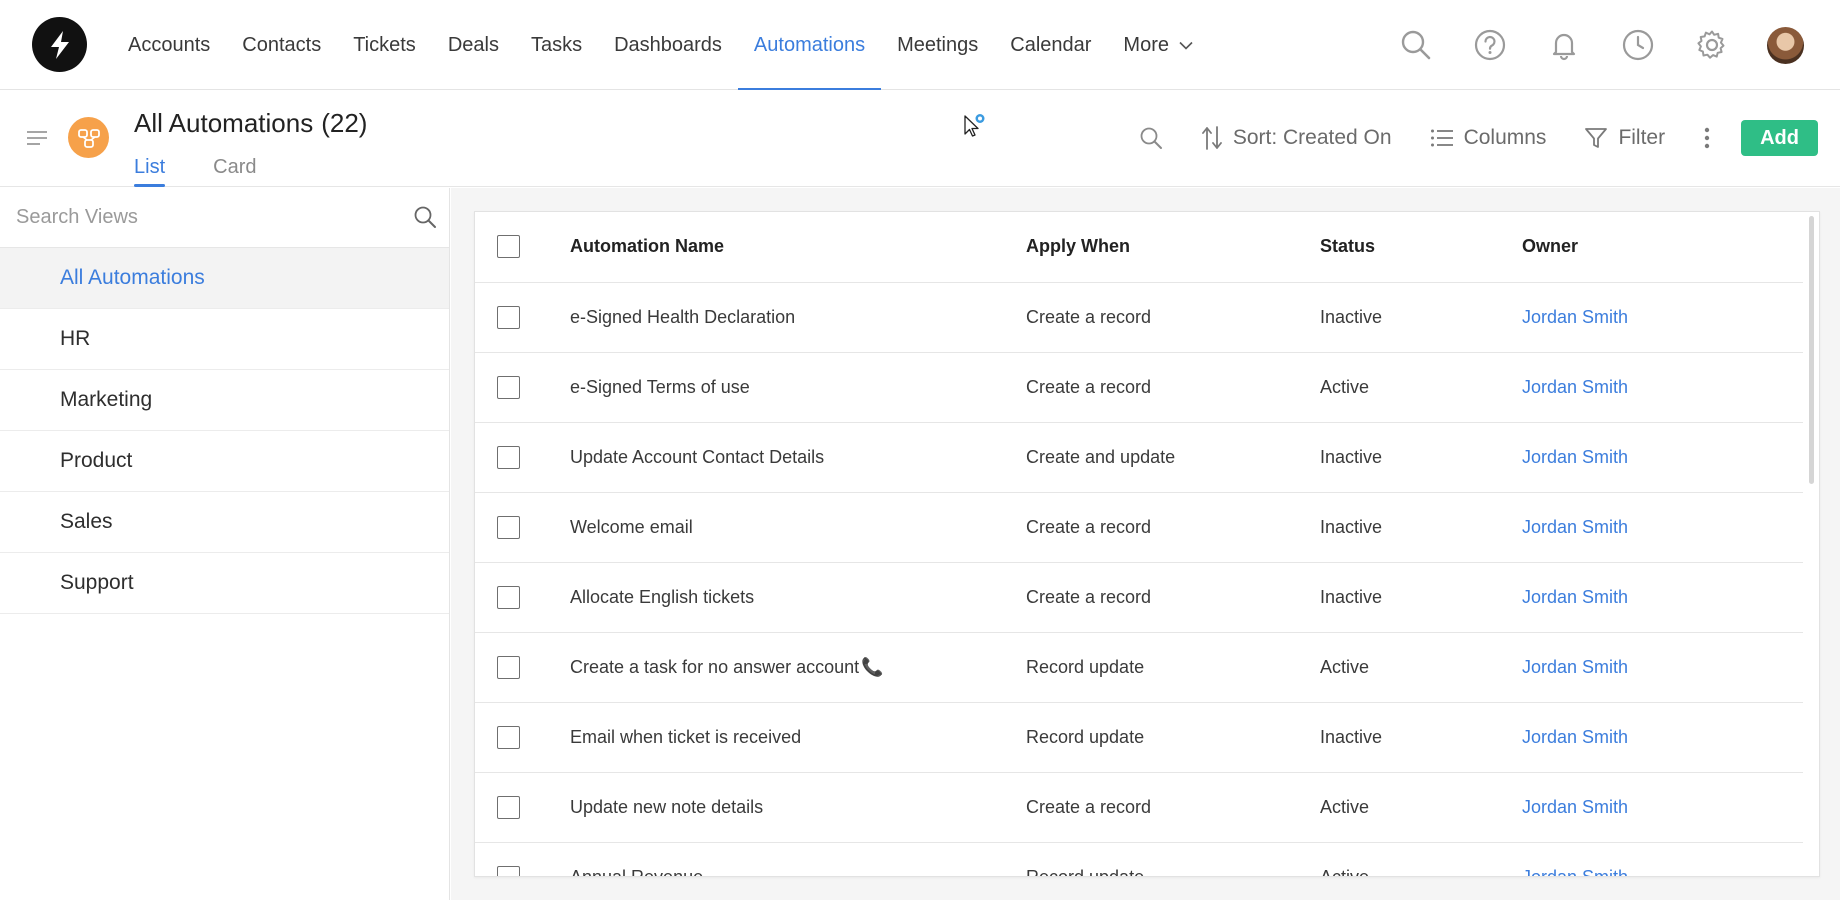 The image size is (1840, 900). I want to click on nav-item-automations: Automations, so click(809, 45).